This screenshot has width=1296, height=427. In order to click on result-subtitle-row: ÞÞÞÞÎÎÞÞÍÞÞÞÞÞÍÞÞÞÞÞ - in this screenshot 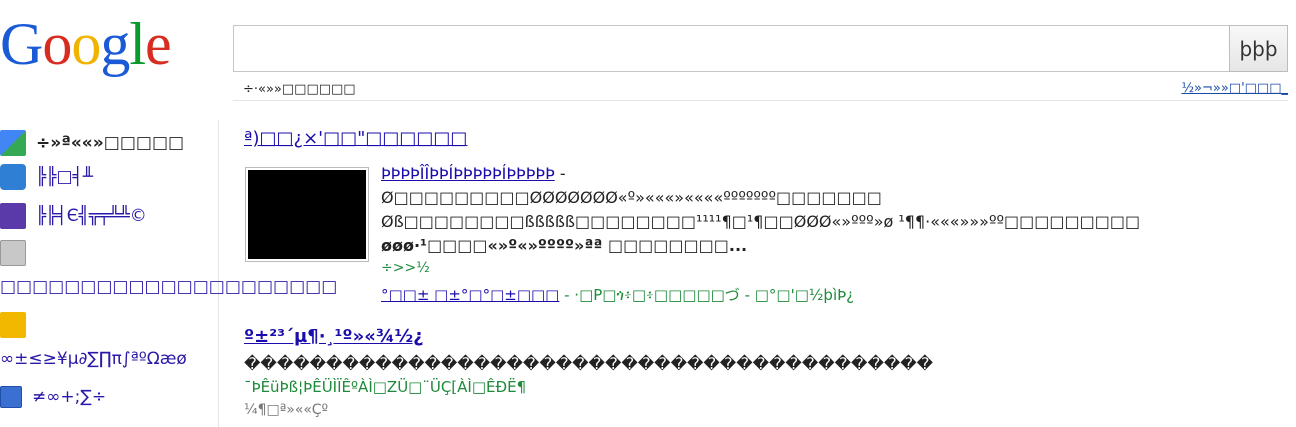, I will do `click(473, 173)`.